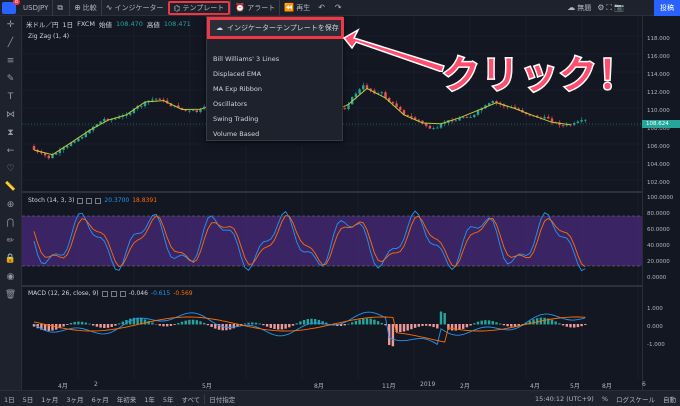  I want to click on range-button: 5年, so click(168, 399).